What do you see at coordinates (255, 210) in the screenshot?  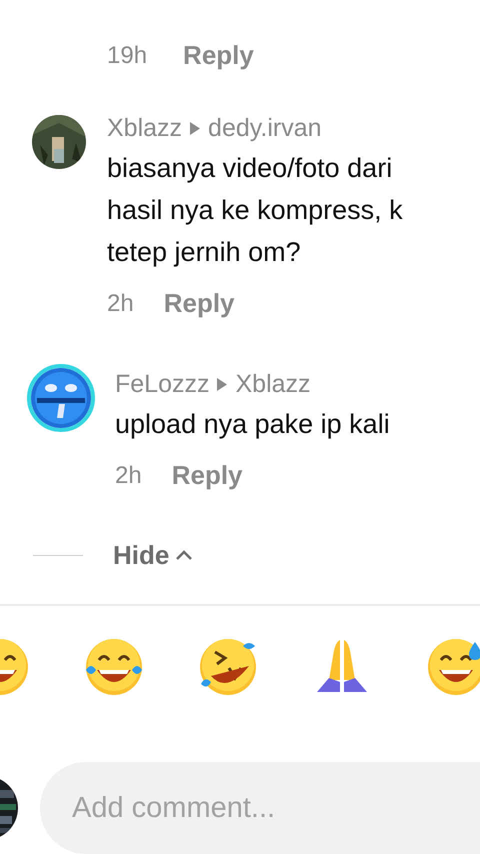 I see `comment-text: hasil nya ke kompress, k` at bounding box center [255, 210].